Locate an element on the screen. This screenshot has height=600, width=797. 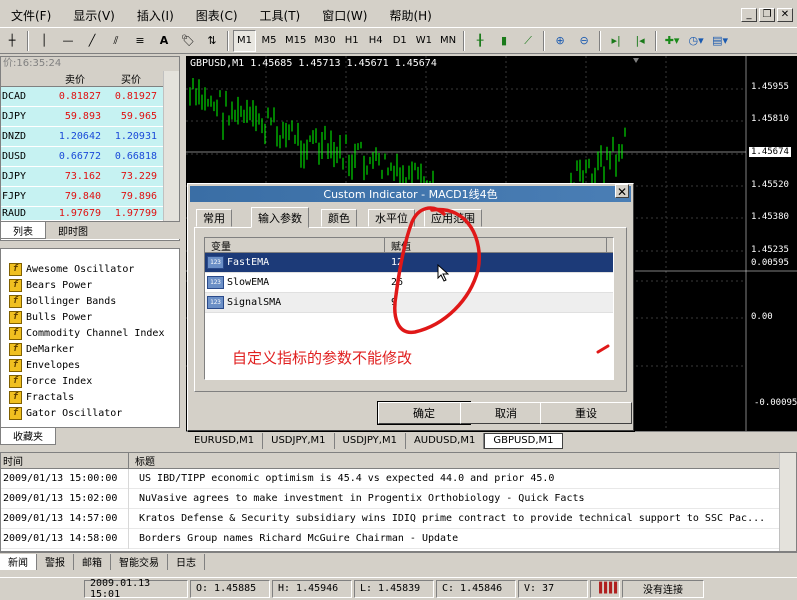
cancel-button: 取消 is located at coordinates (506, 413).